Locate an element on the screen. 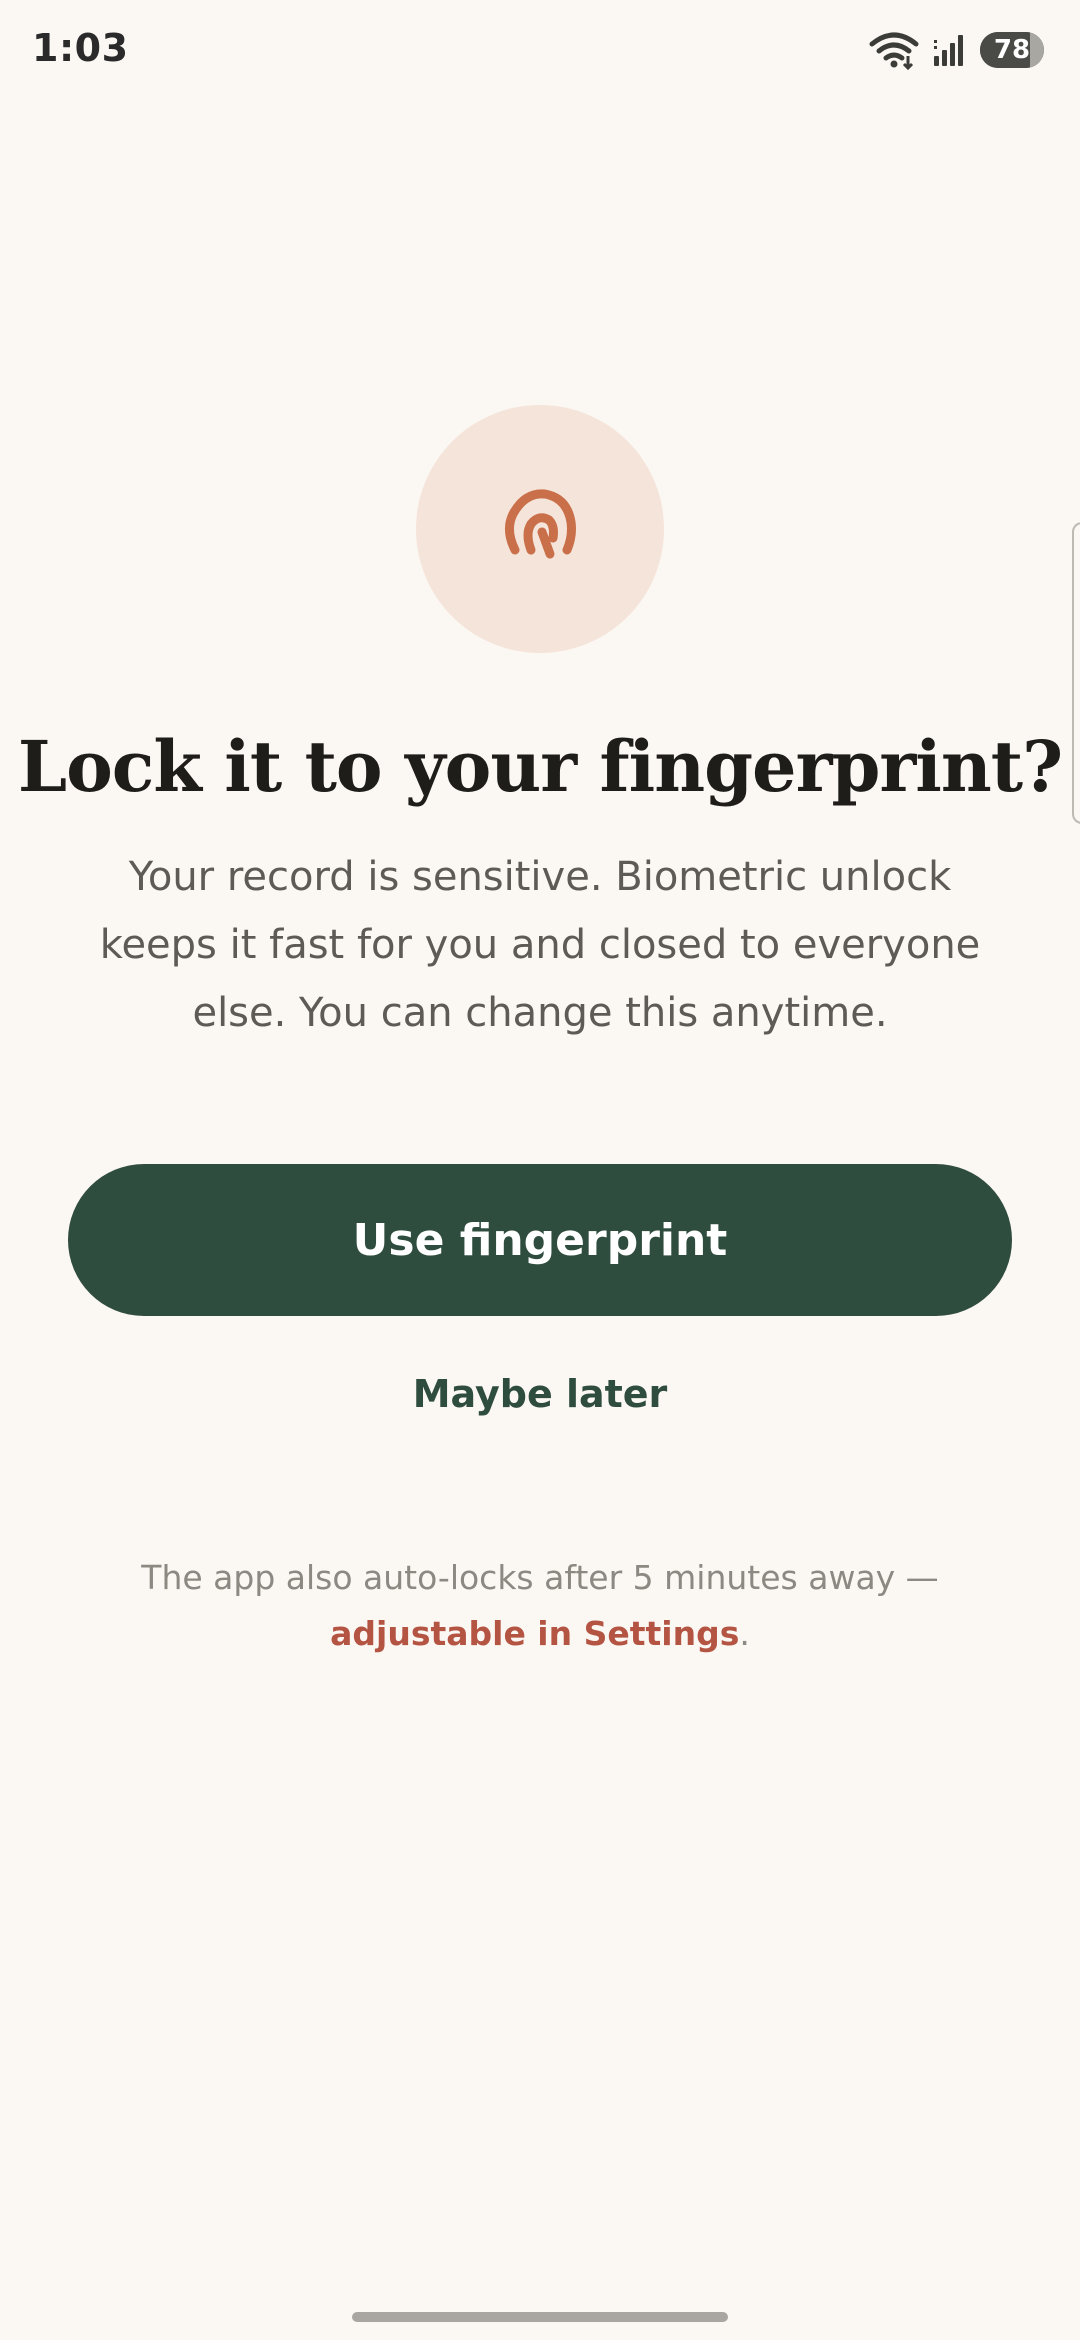 Image resolution: width=1080 pixels, height=2340 pixels. page-title: Lock it to your fingerprint? is located at coordinates (540, 766).